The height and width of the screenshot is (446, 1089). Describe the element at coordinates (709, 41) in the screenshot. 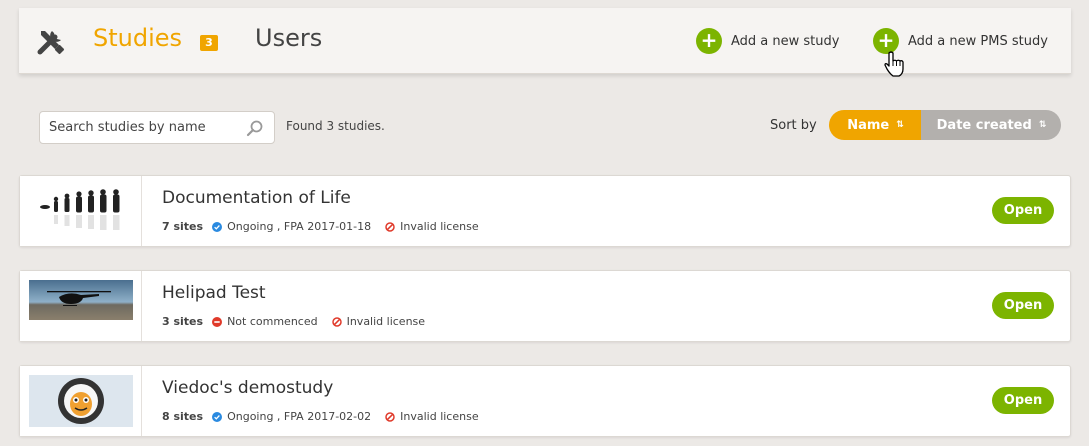

I see `plus-icon: +` at that location.